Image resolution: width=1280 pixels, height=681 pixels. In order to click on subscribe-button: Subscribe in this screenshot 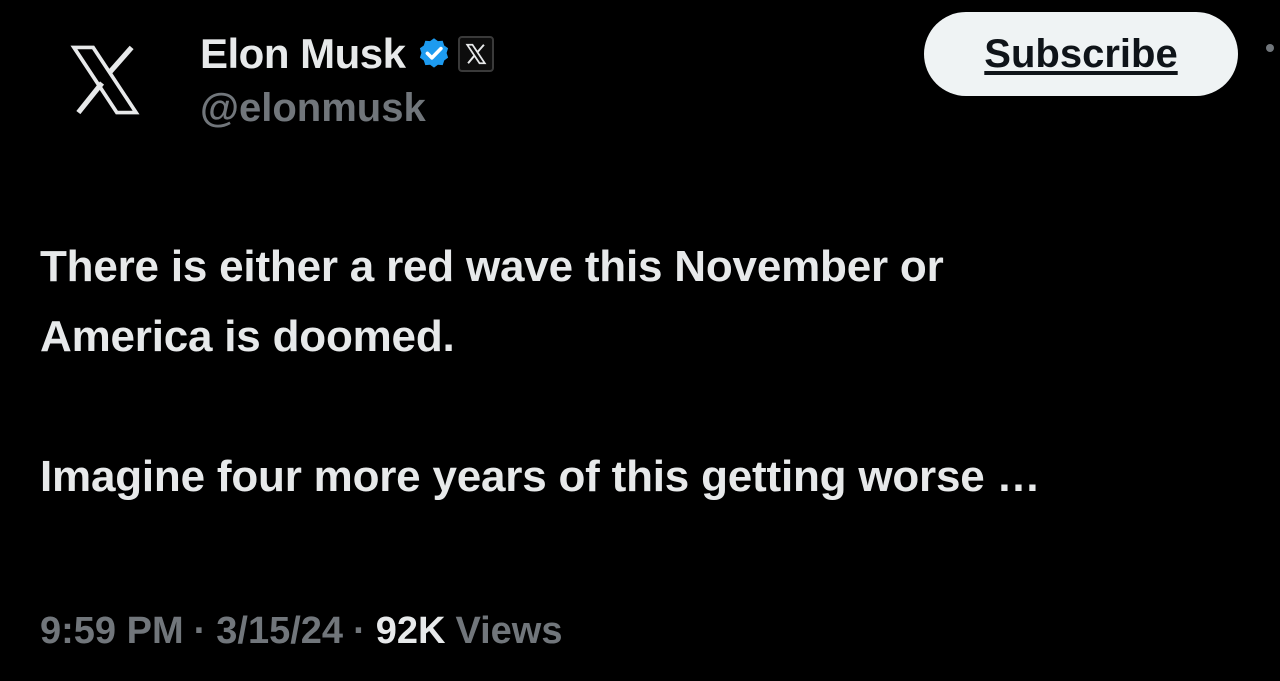, I will do `click(1081, 54)`.